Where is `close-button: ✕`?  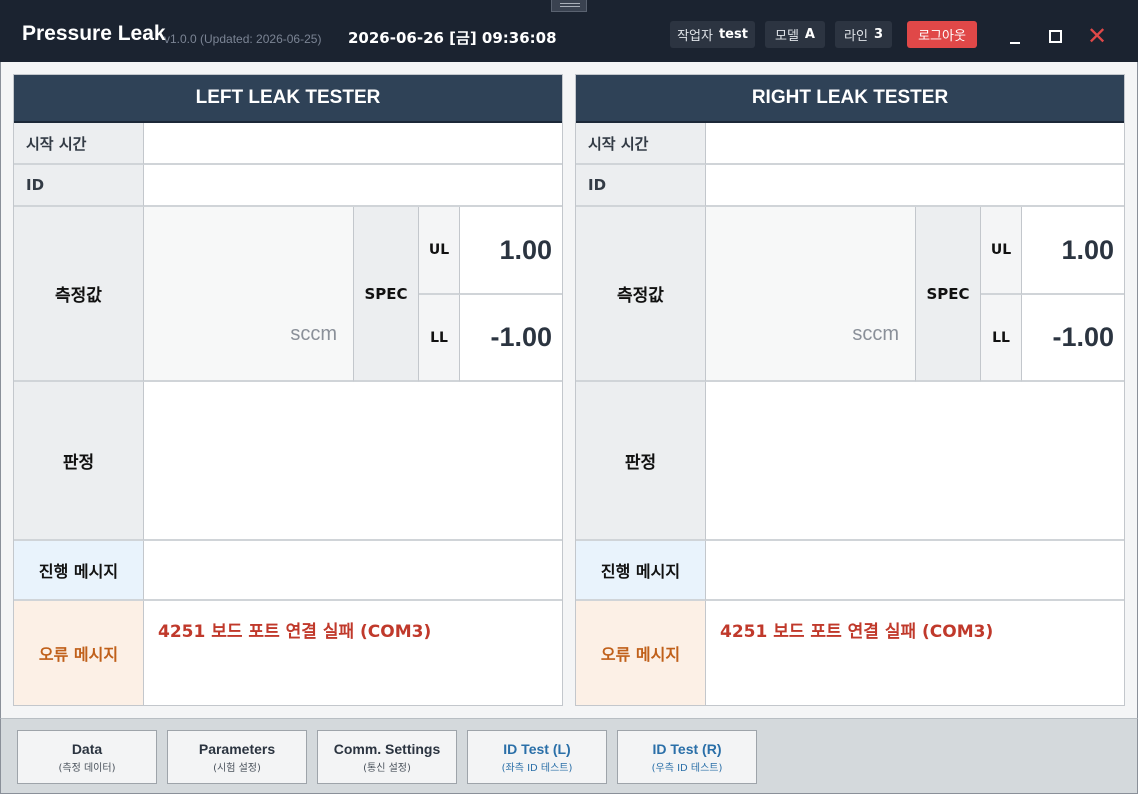
close-button: ✕ is located at coordinates (1097, 36).